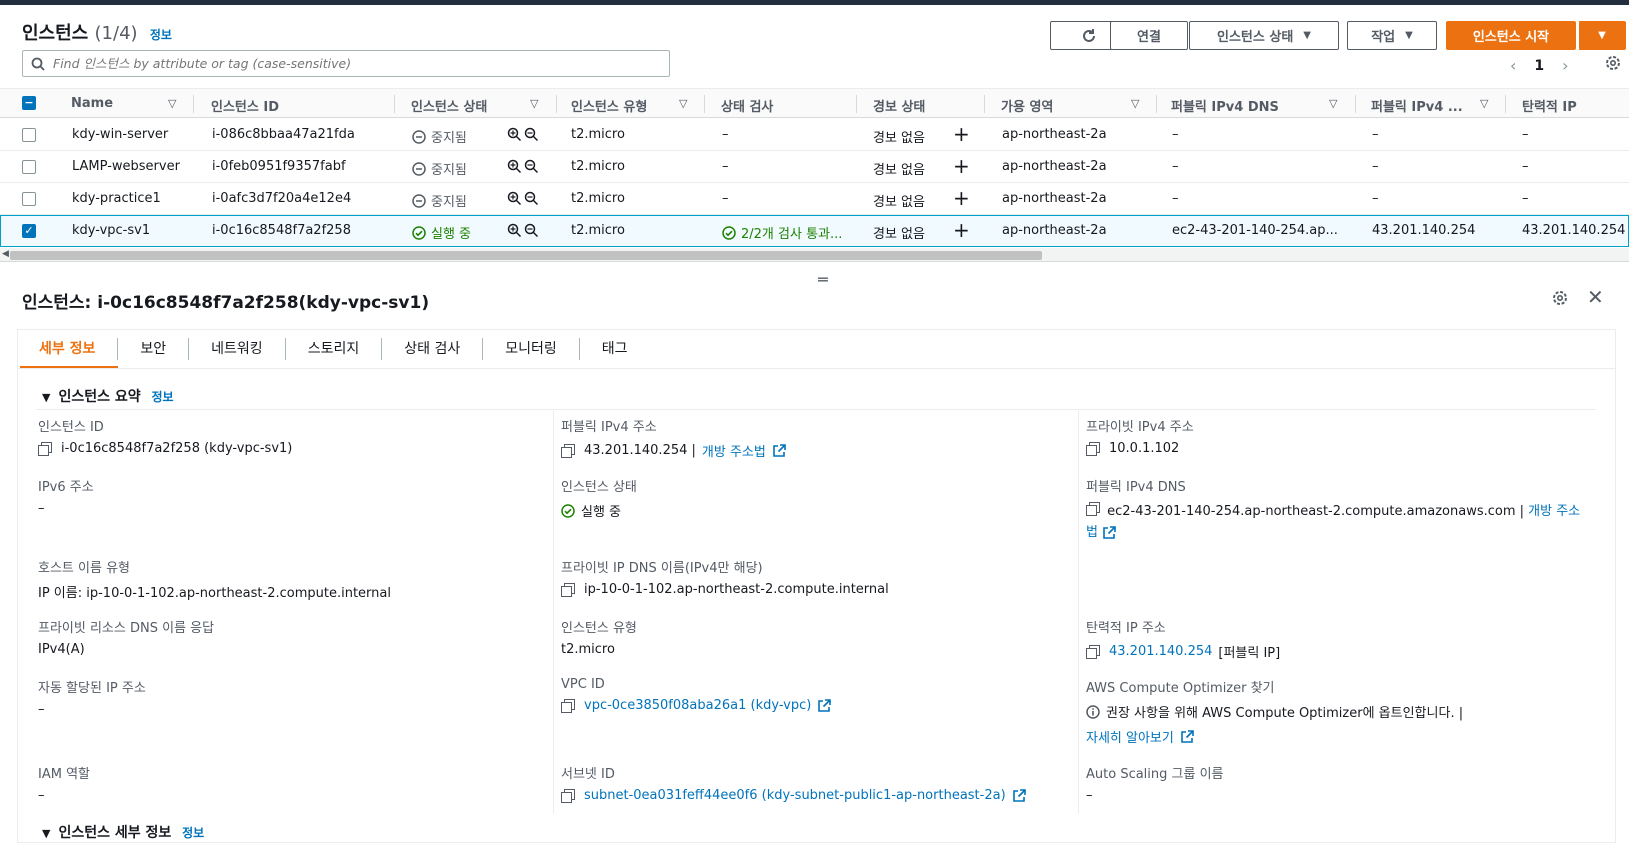 Image resolution: width=1629 pixels, height=843 pixels. I want to click on column-header-state: 인스턴스 상태, so click(449, 105).